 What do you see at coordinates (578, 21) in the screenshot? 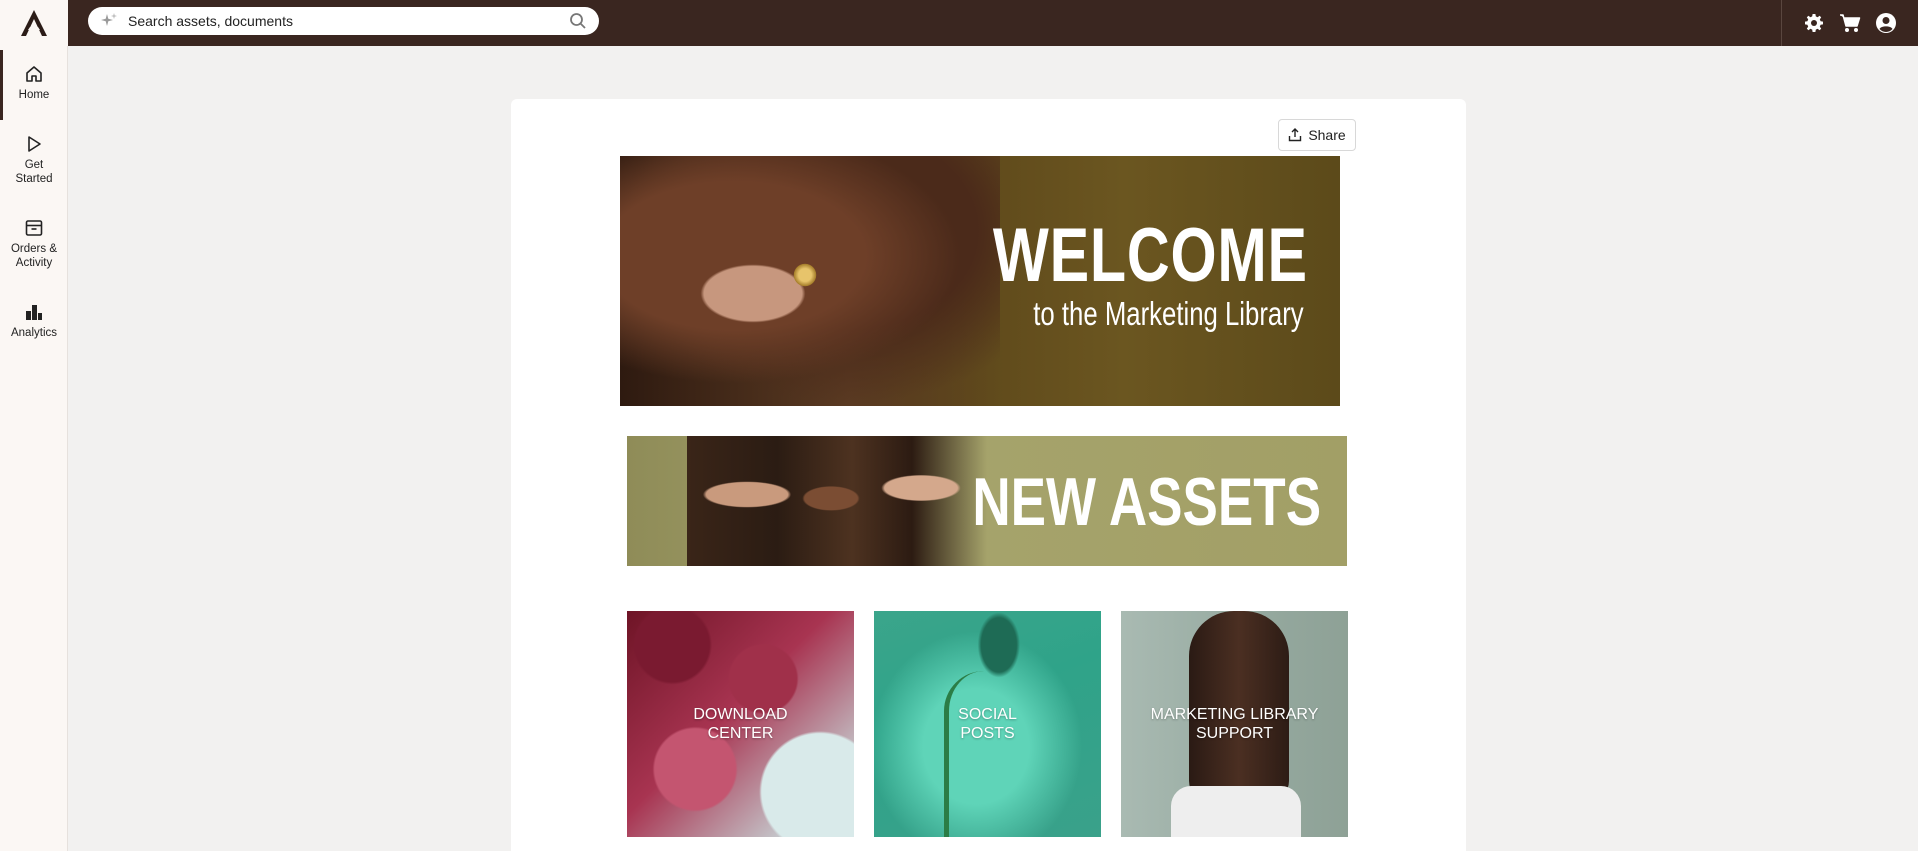
I see `search-icon` at bounding box center [578, 21].